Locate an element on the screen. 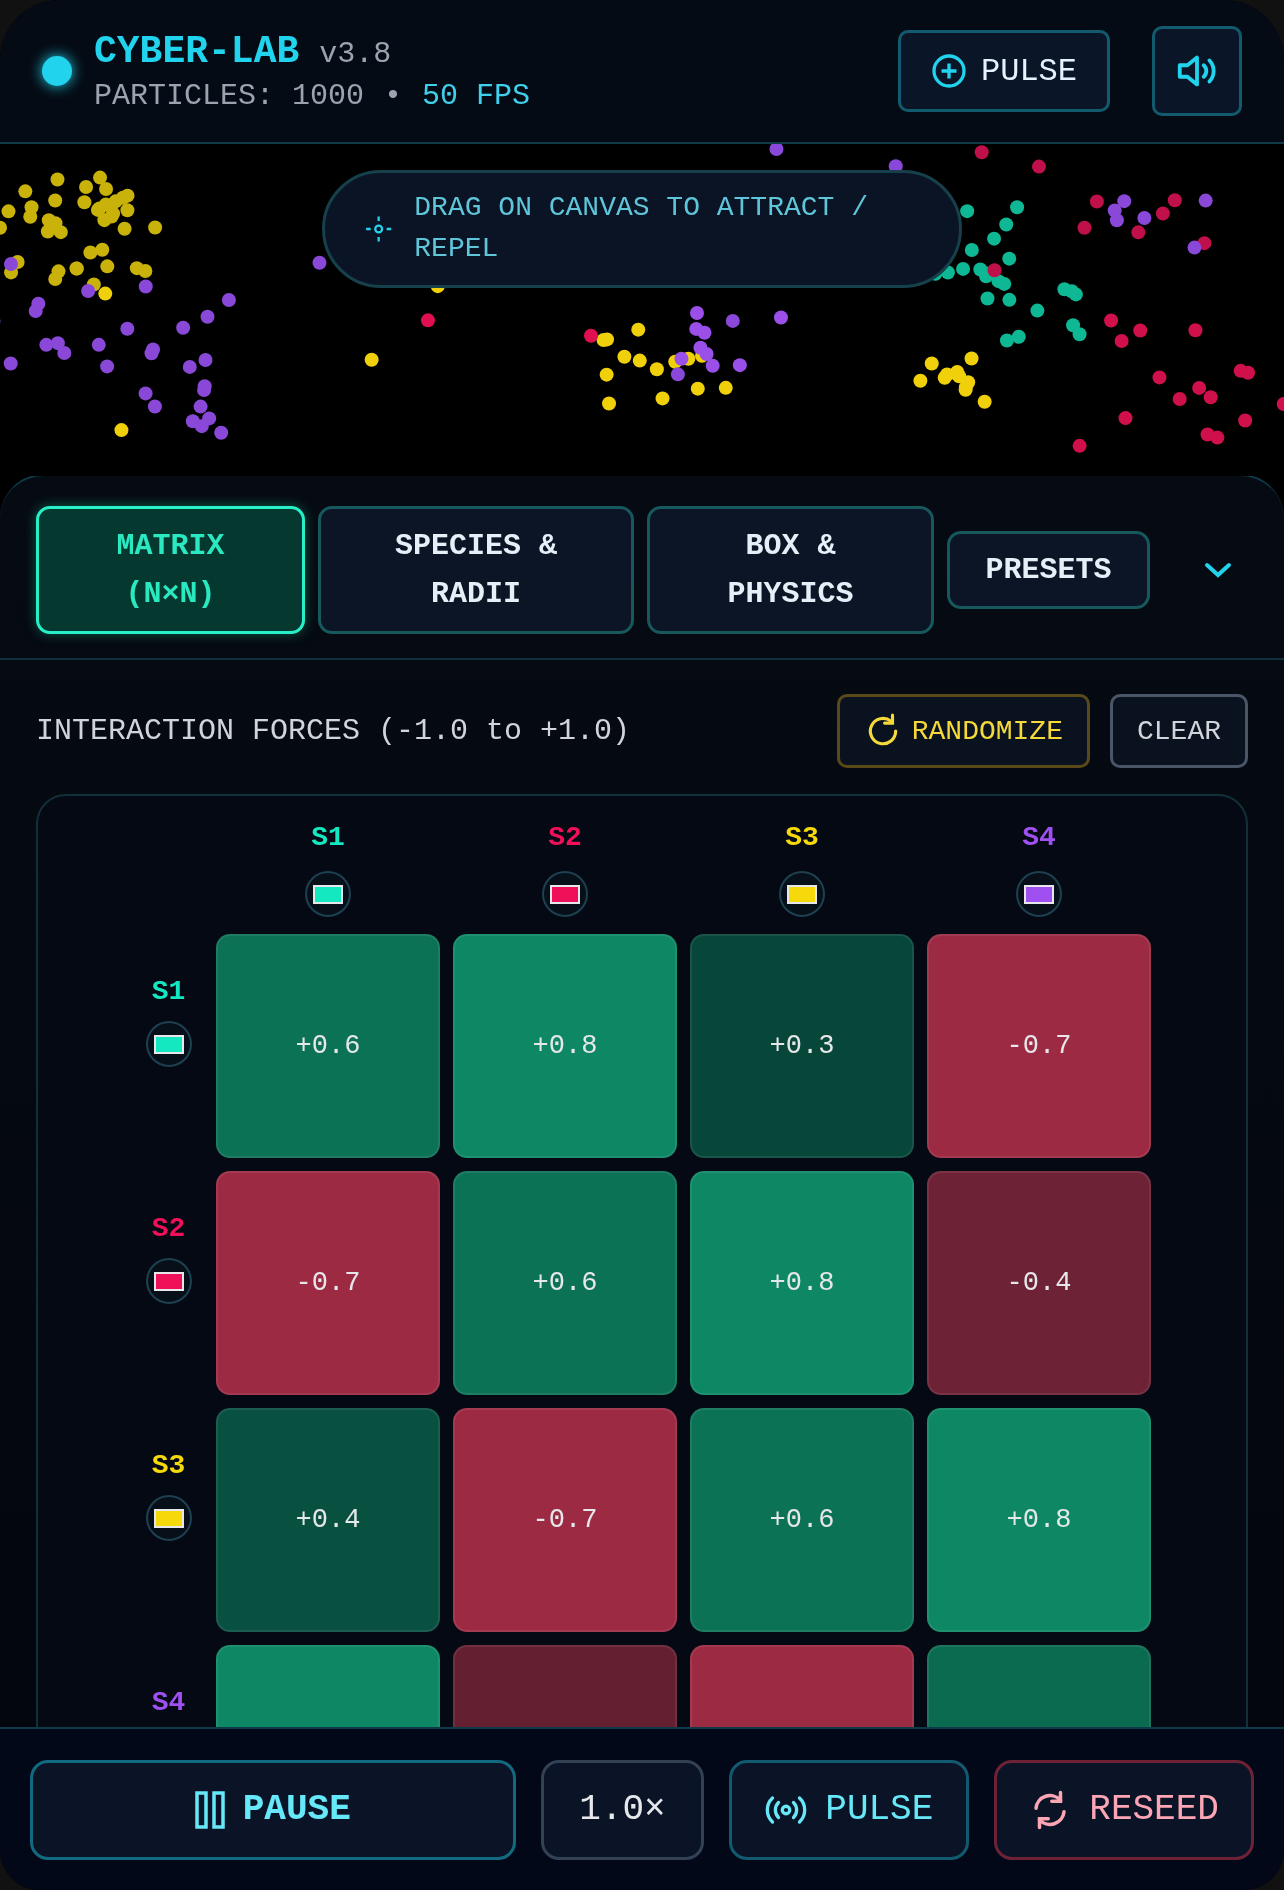  particle-count: PARTICLES: 1000 is located at coordinates (229, 95).